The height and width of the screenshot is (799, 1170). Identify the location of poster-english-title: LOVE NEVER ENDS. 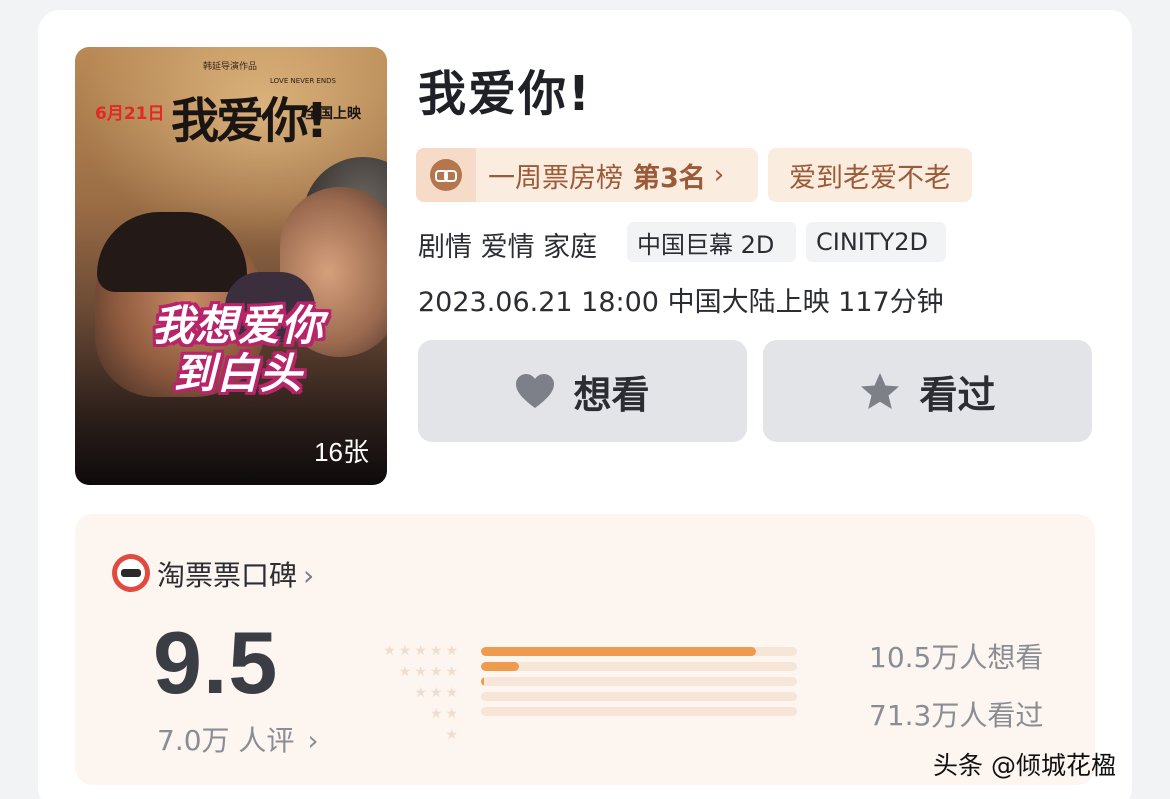
(303, 81).